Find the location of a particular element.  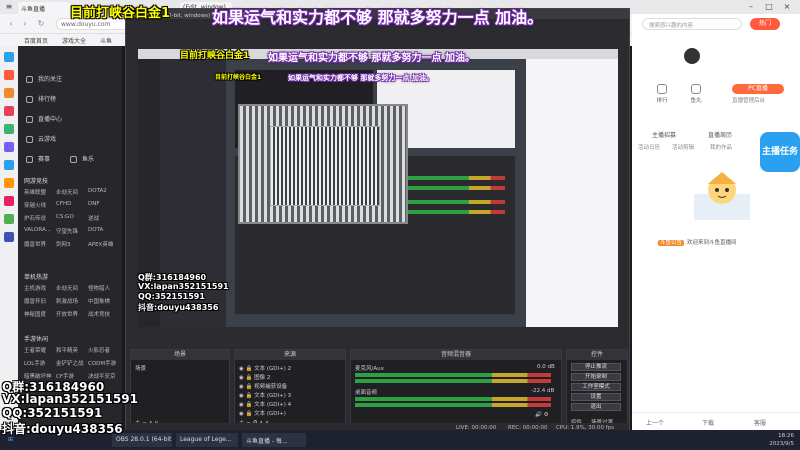

category-link: 主机游戏 is located at coordinates (40, 288).